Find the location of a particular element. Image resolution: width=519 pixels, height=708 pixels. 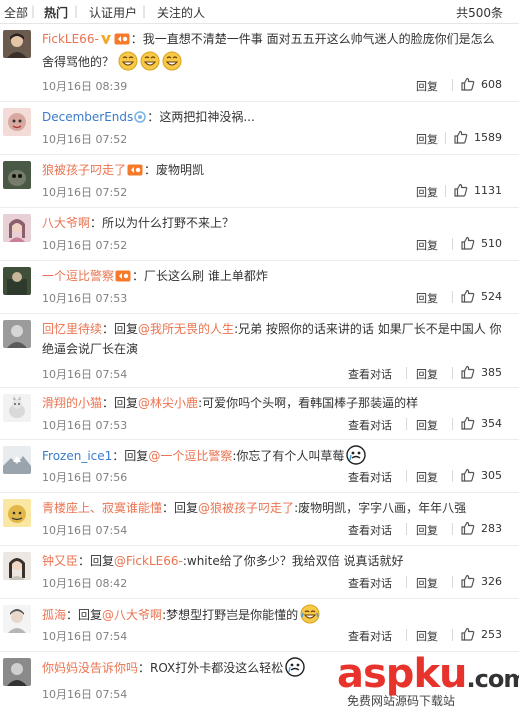

like-count: 354 is located at coordinates (491, 423).